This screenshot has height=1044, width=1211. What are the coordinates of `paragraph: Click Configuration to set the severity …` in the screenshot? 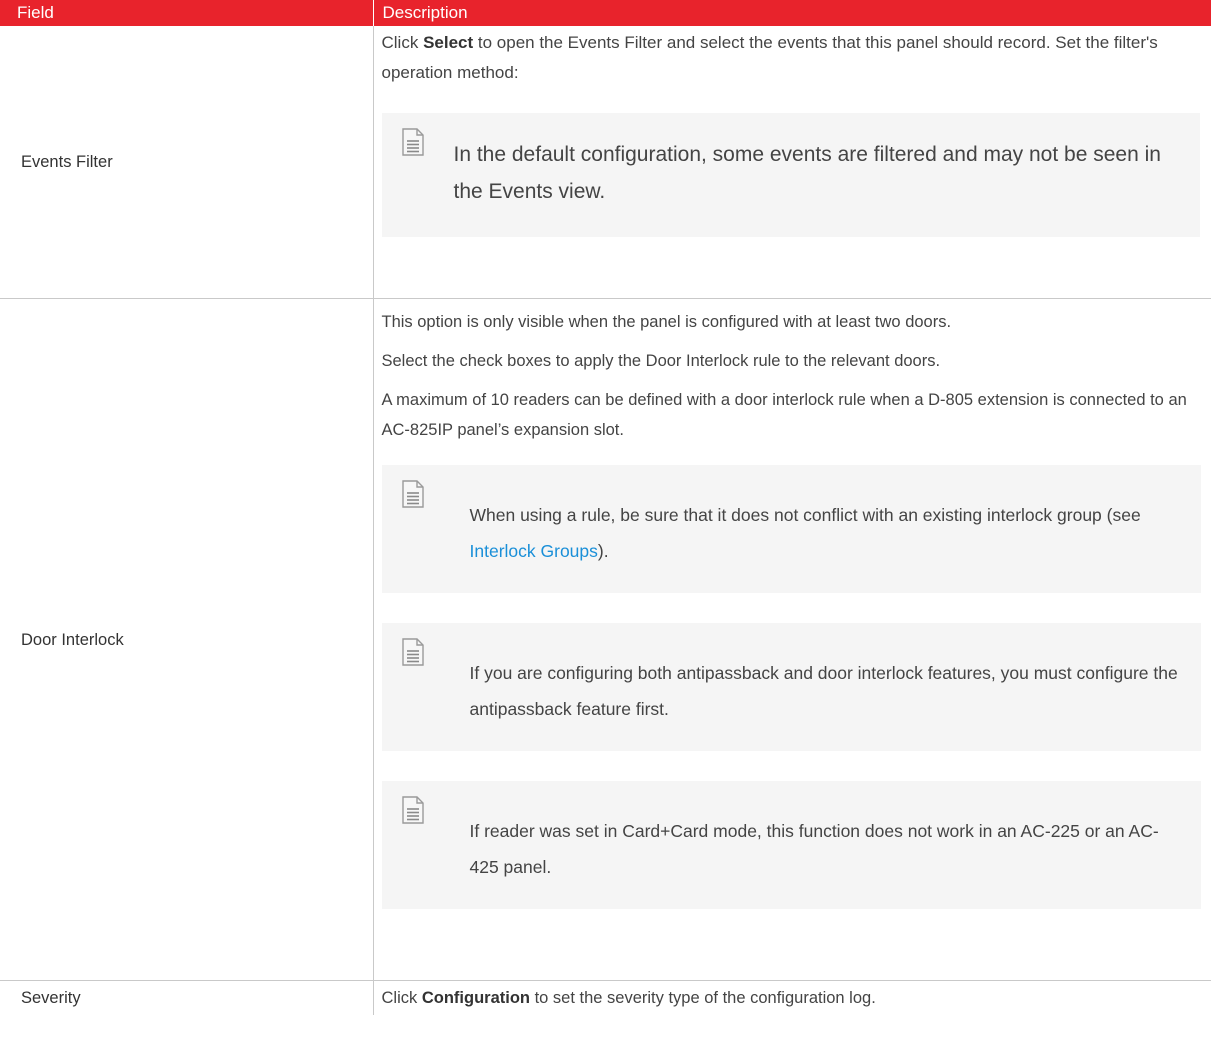 It's located at (628, 998).